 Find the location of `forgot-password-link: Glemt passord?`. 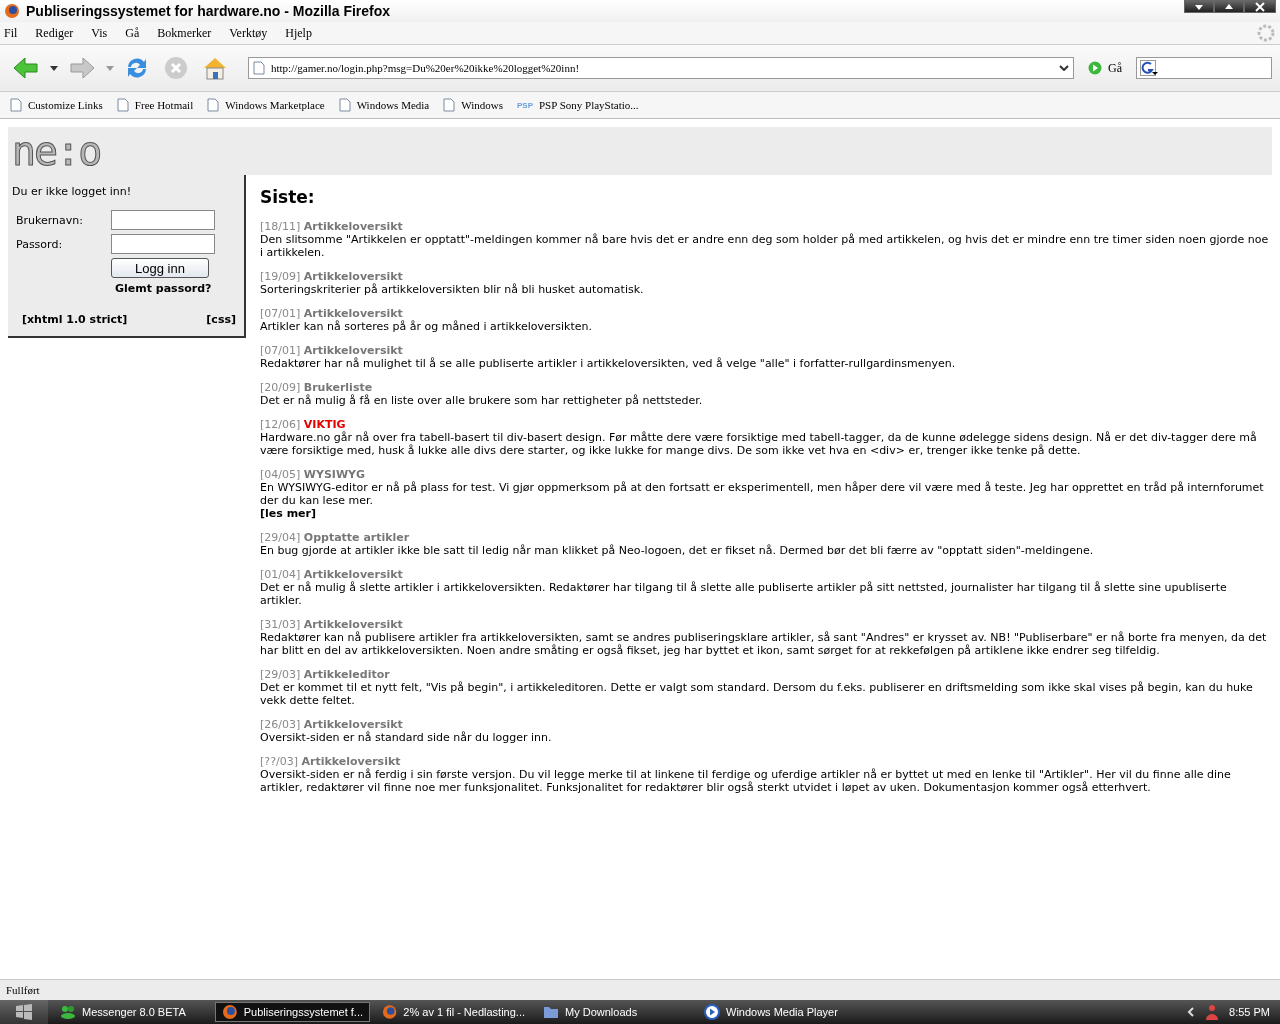

forgot-password-link: Glemt passord? is located at coordinates (163, 288).